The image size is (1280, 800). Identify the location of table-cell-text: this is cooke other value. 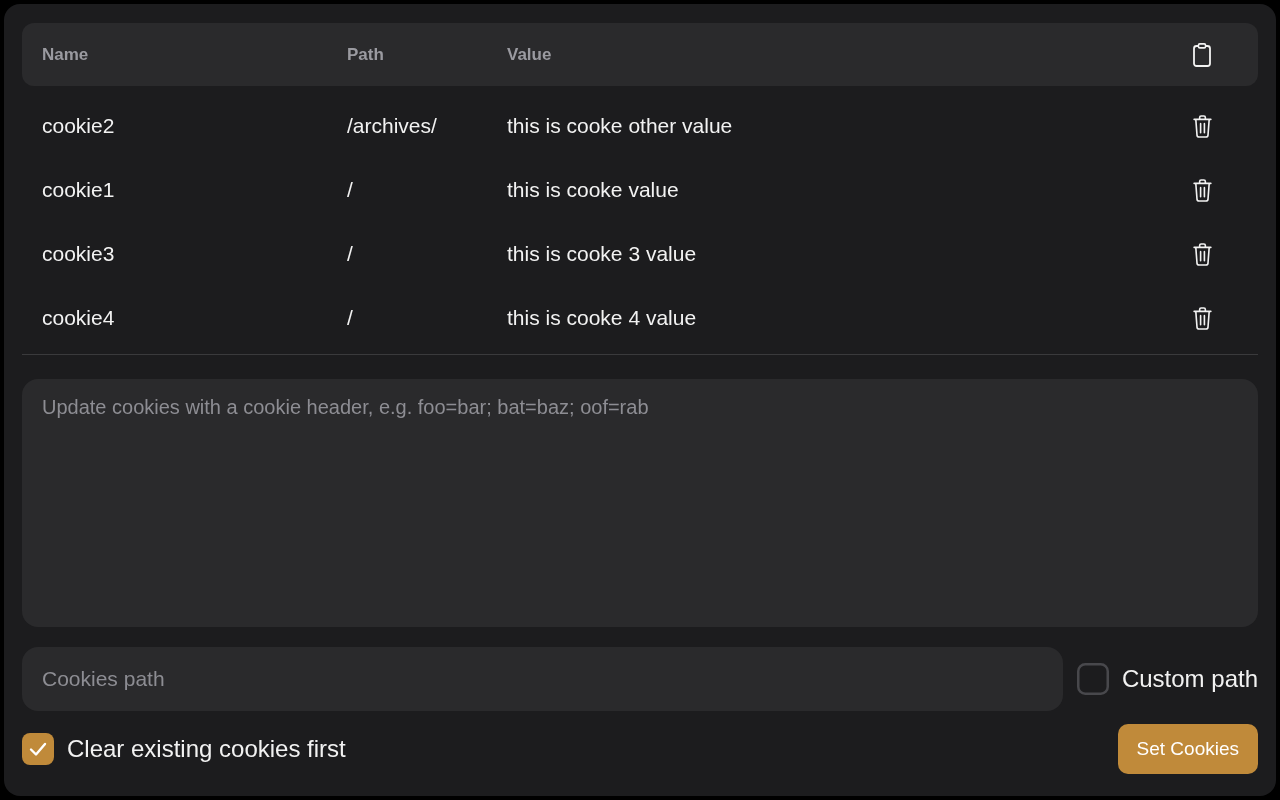
(620, 126).